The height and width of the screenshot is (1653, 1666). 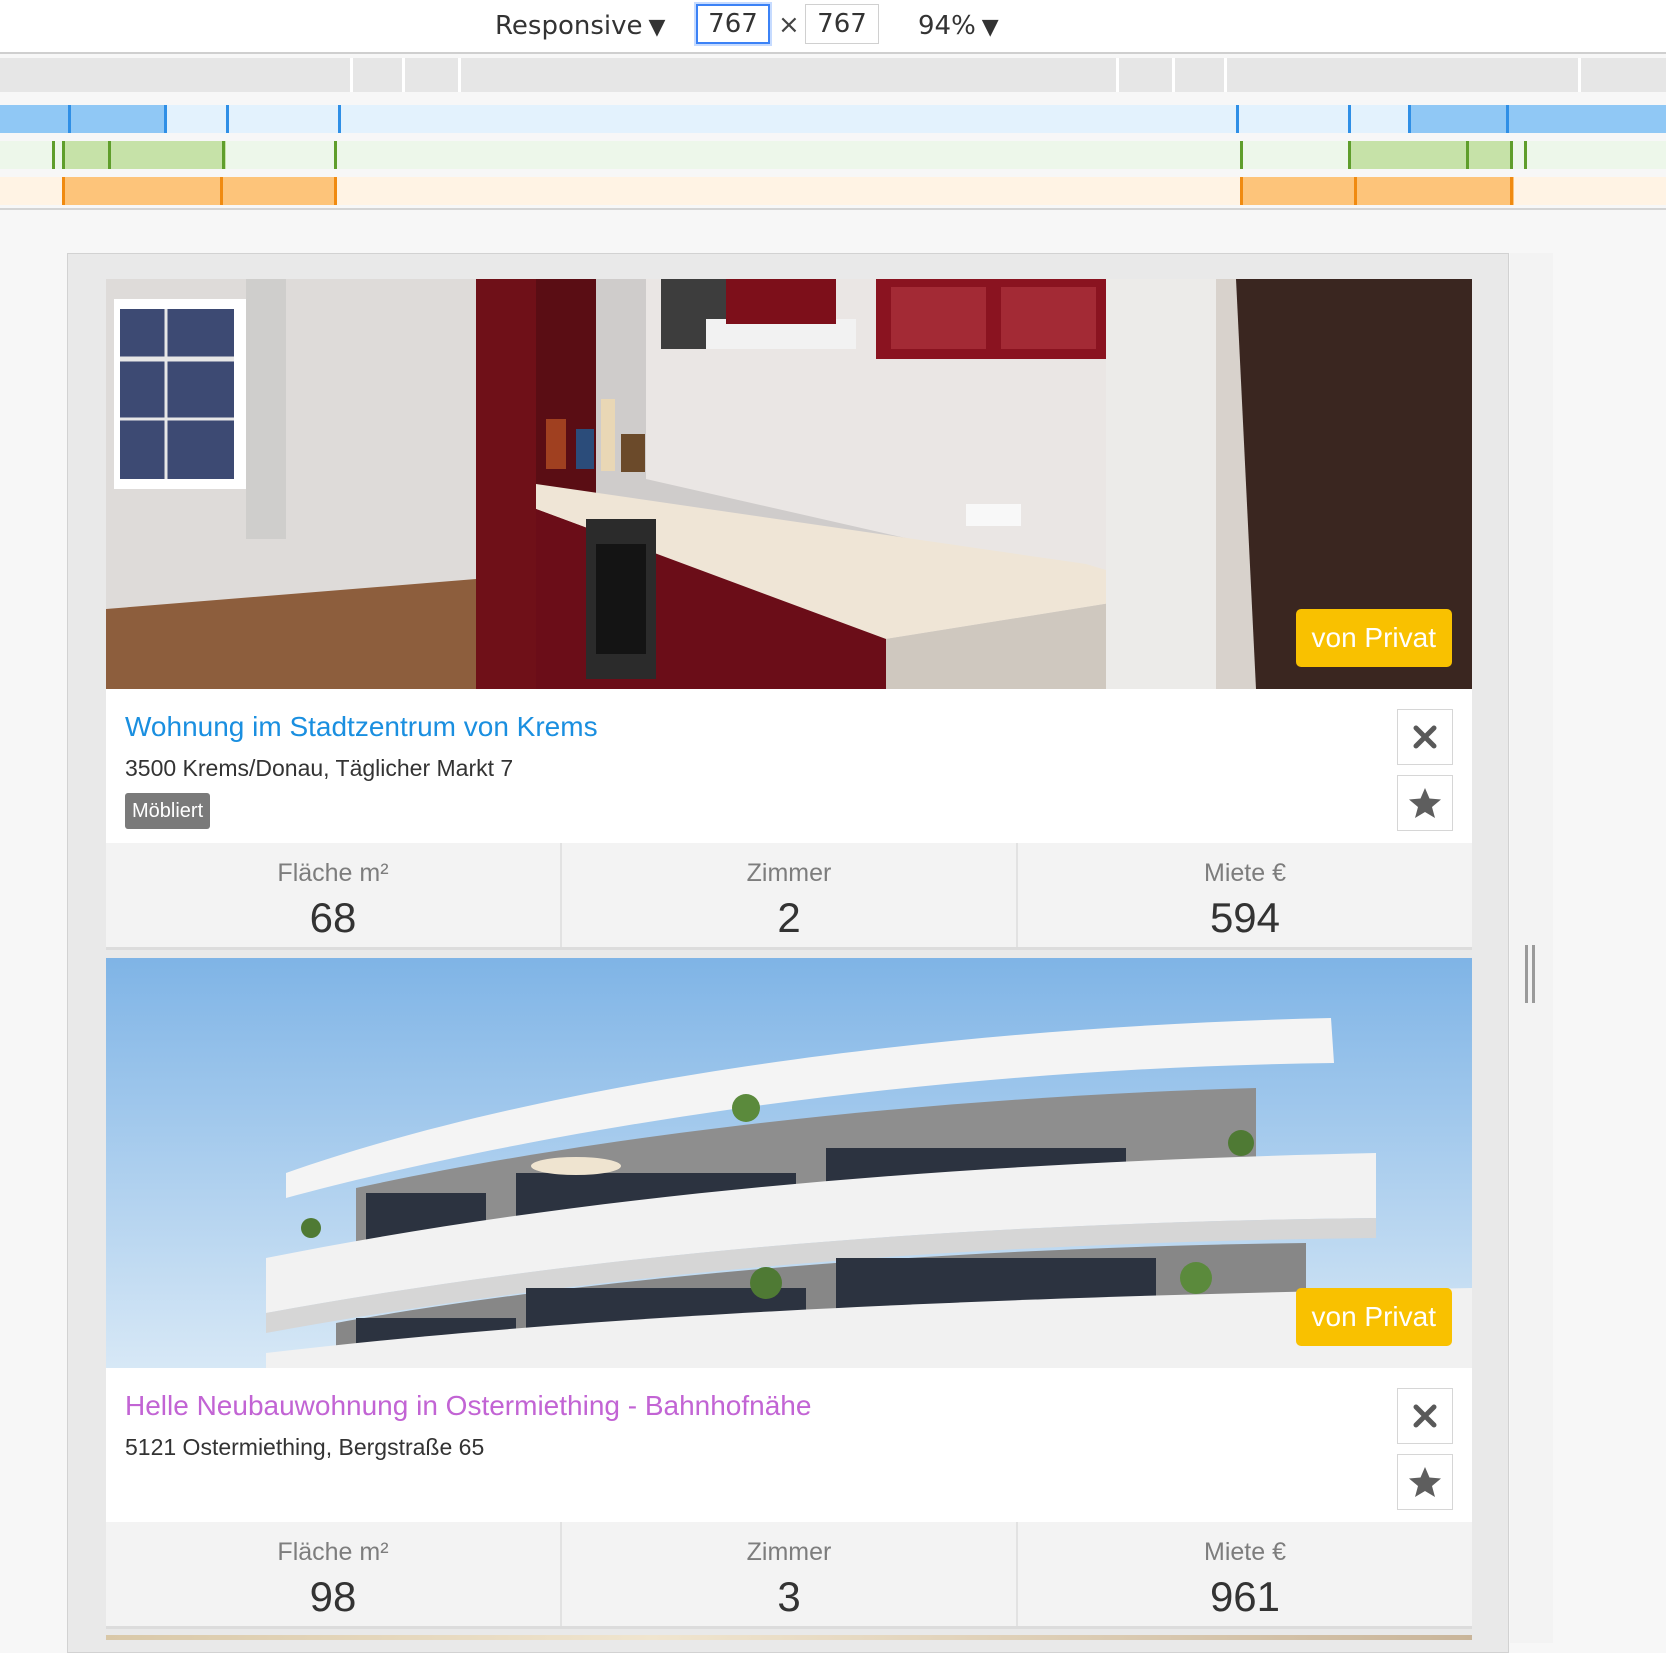 What do you see at coordinates (842, 24) in the screenshot?
I see `viewport-height-input` at bounding box center [842, 24].